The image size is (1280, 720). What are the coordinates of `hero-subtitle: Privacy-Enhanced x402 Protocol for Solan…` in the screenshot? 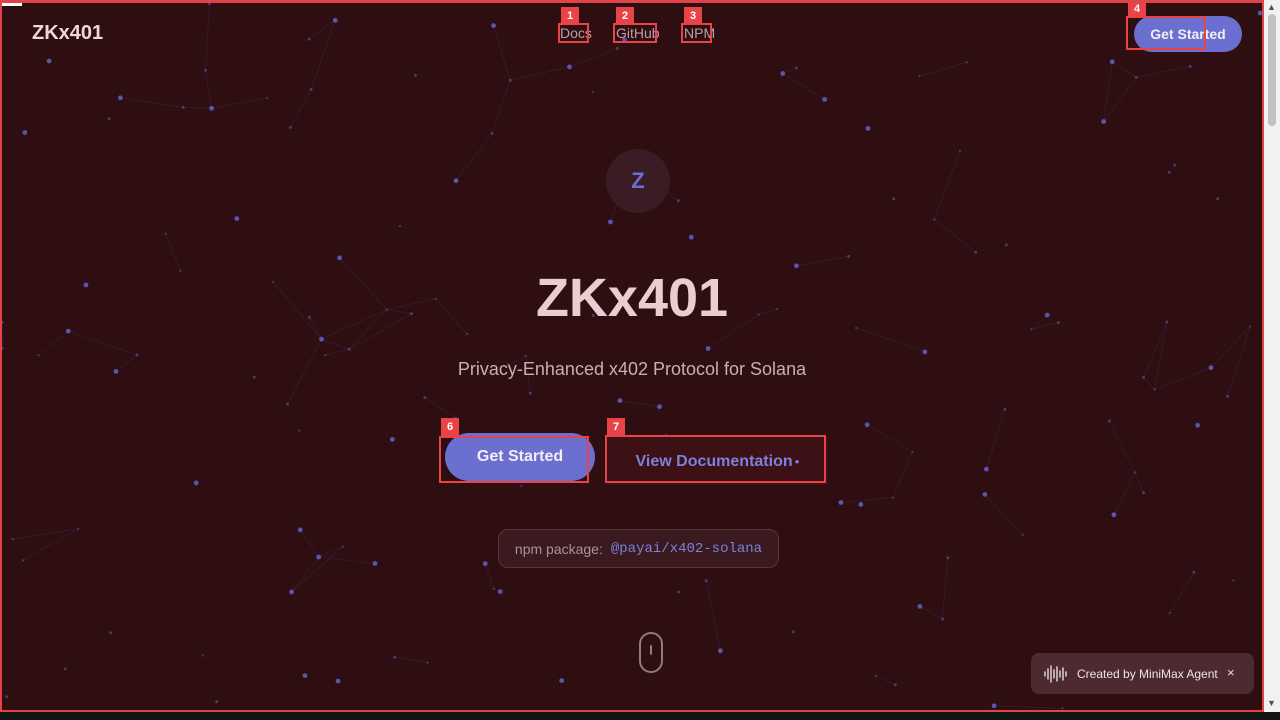 It's located at (632, 369).